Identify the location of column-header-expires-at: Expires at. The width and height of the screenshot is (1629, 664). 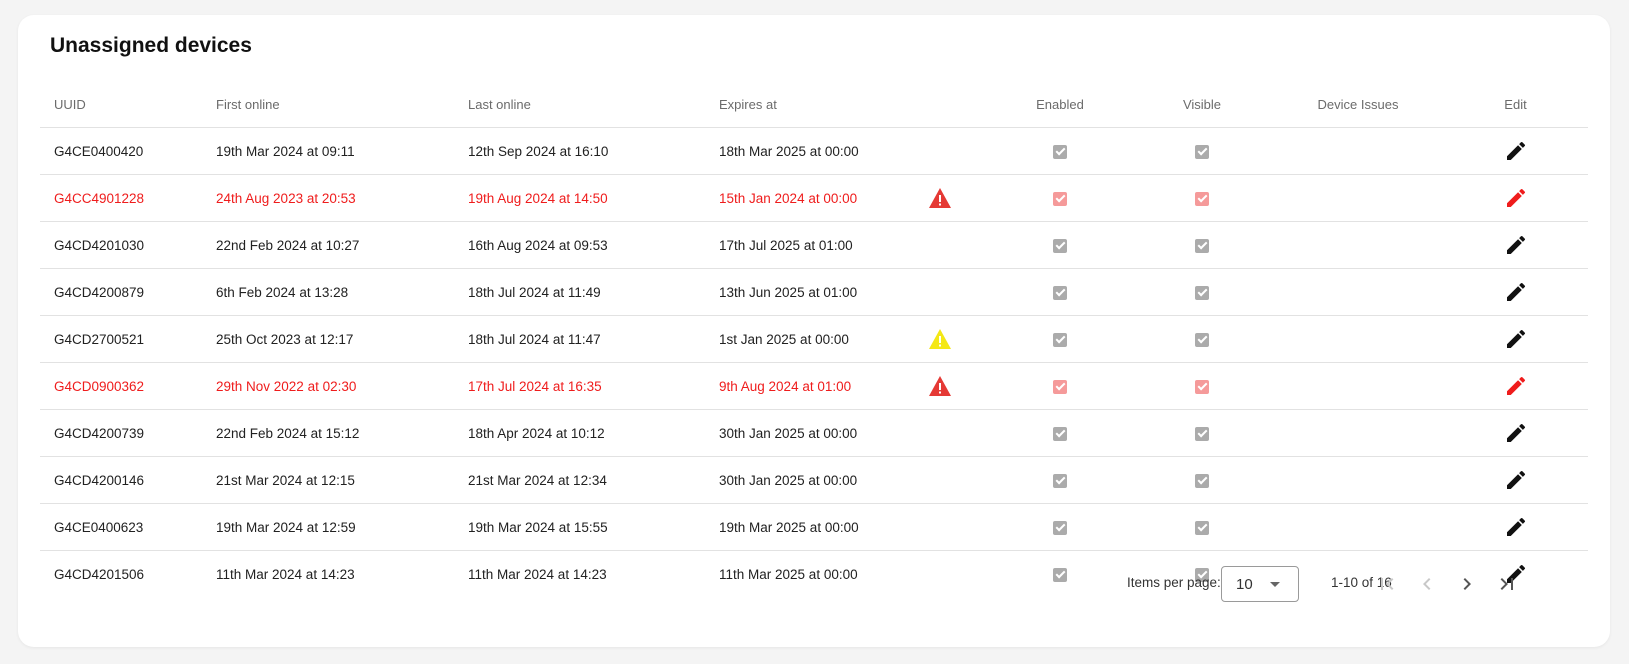
(805, 104).